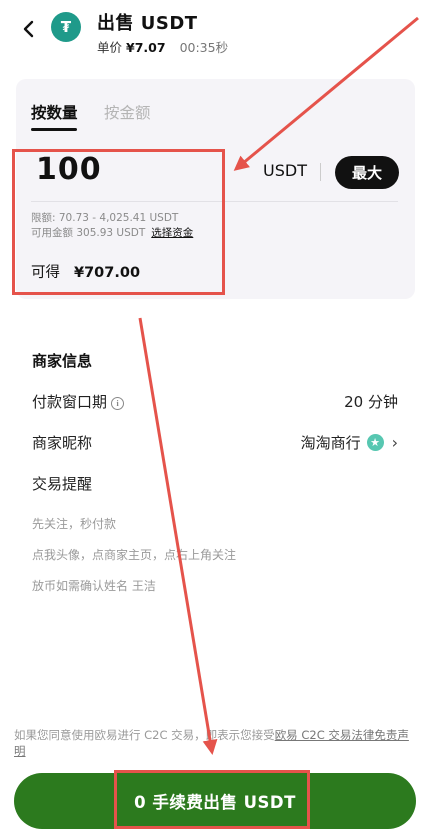  What do you see at coordinates (29, 29) in the screenshot?
I see `back-chevron-icon` at bounding box center [29, 29].